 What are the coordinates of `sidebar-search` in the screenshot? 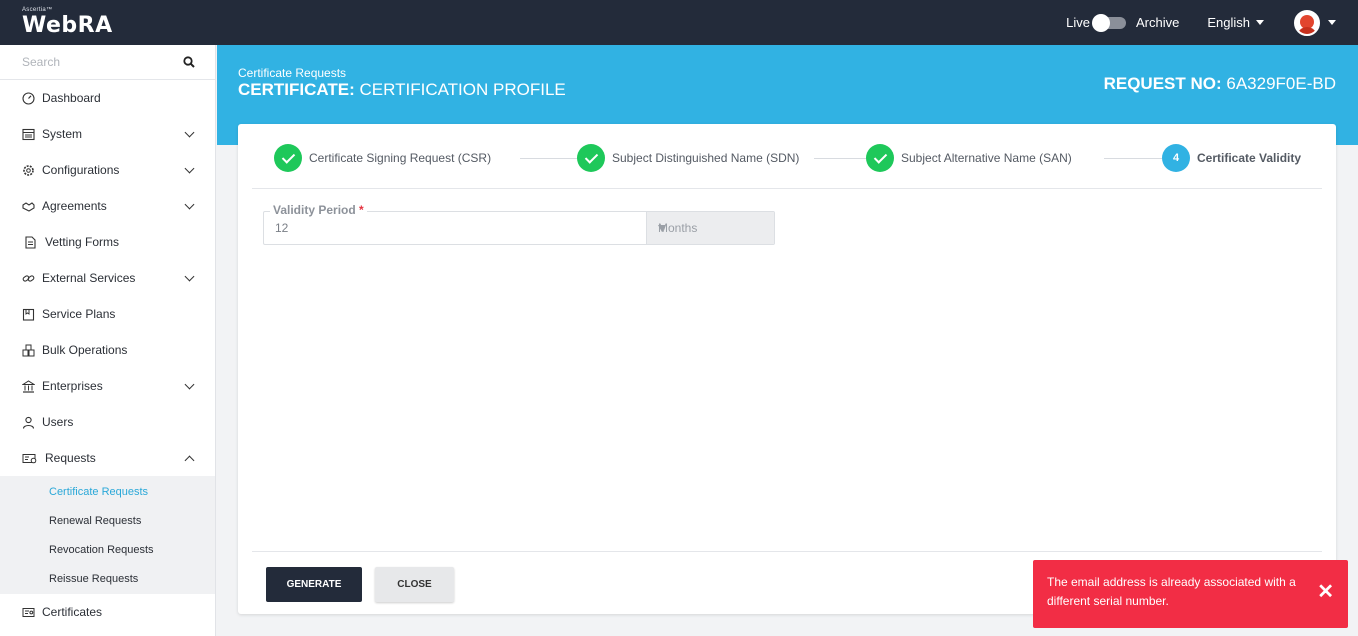 It's located at (107, 62).